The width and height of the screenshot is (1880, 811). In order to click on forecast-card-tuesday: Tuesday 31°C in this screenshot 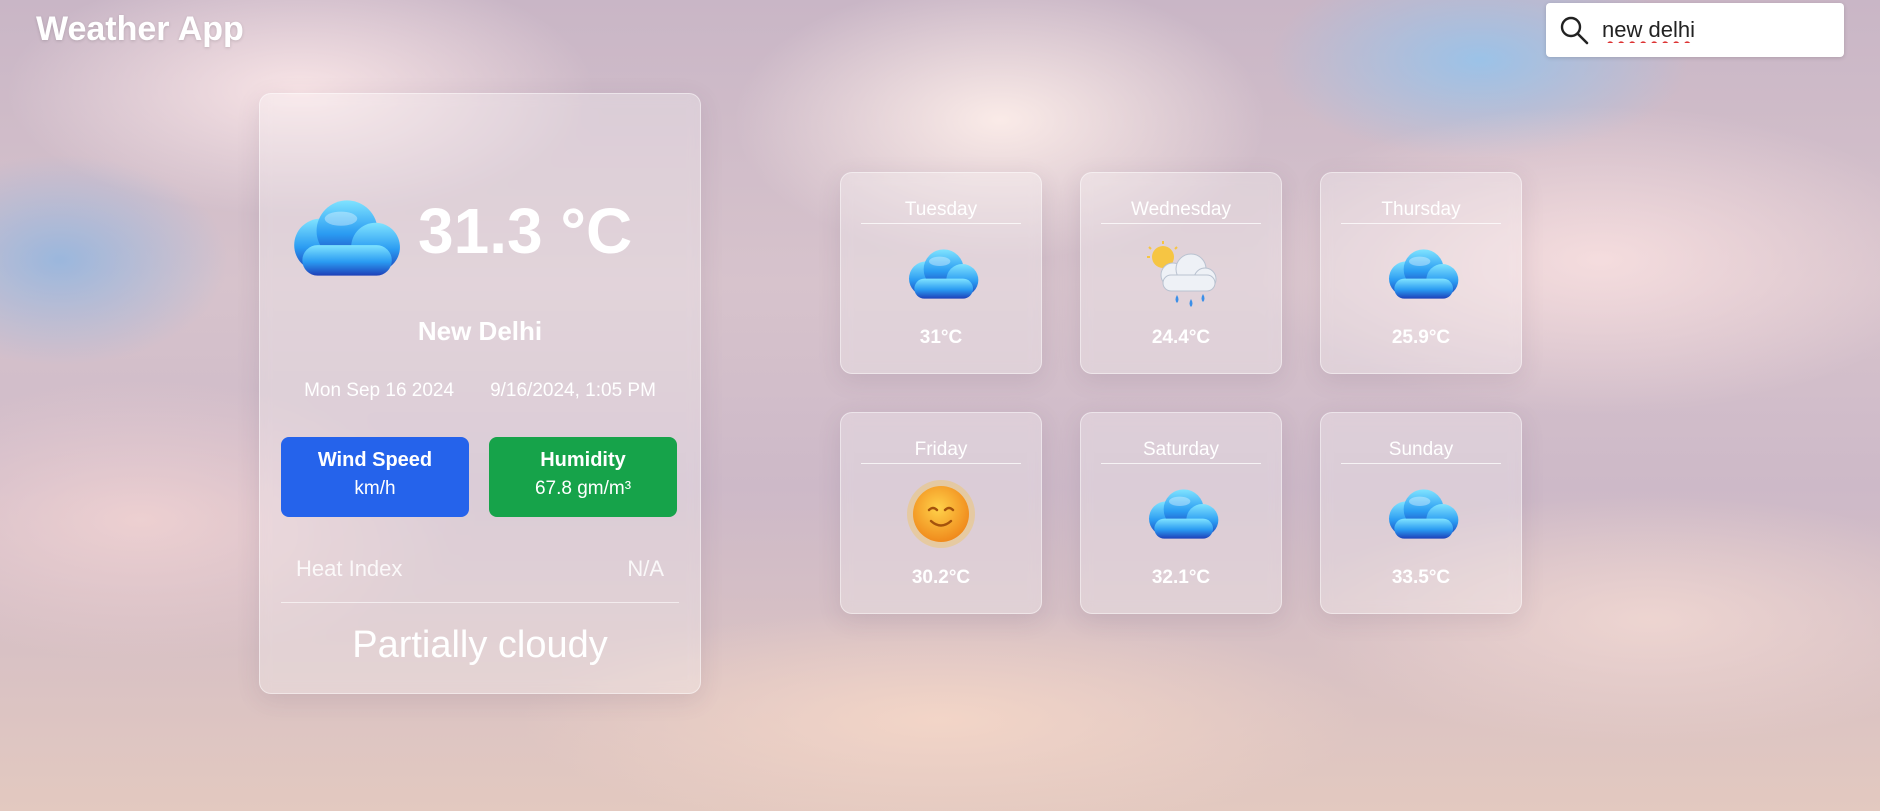, I will do `click(941, 273)`.